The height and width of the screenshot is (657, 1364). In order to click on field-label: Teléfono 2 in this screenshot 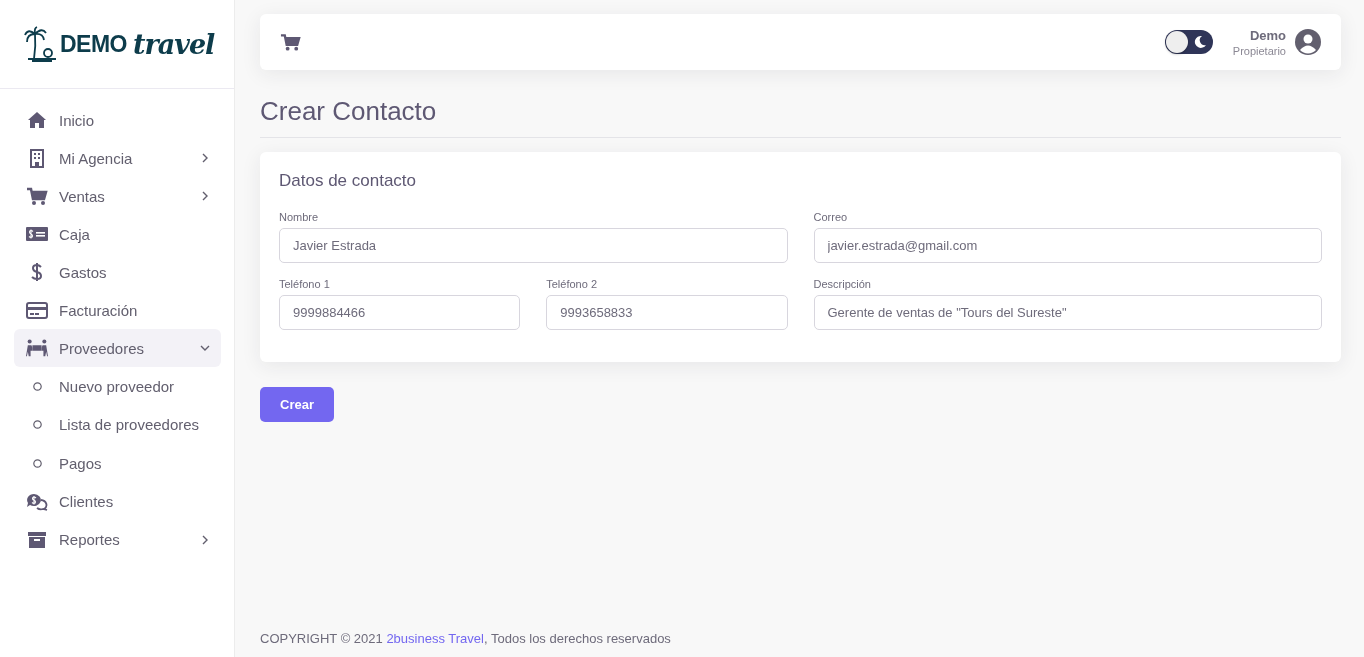, I will do `click(572, 284)`.